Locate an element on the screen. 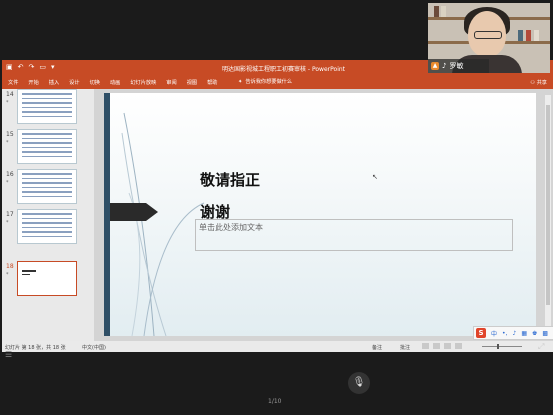 The width and height of the screenshot is (553, 415). lang-mode-icon: 中 is located at coordinates (494, 333).